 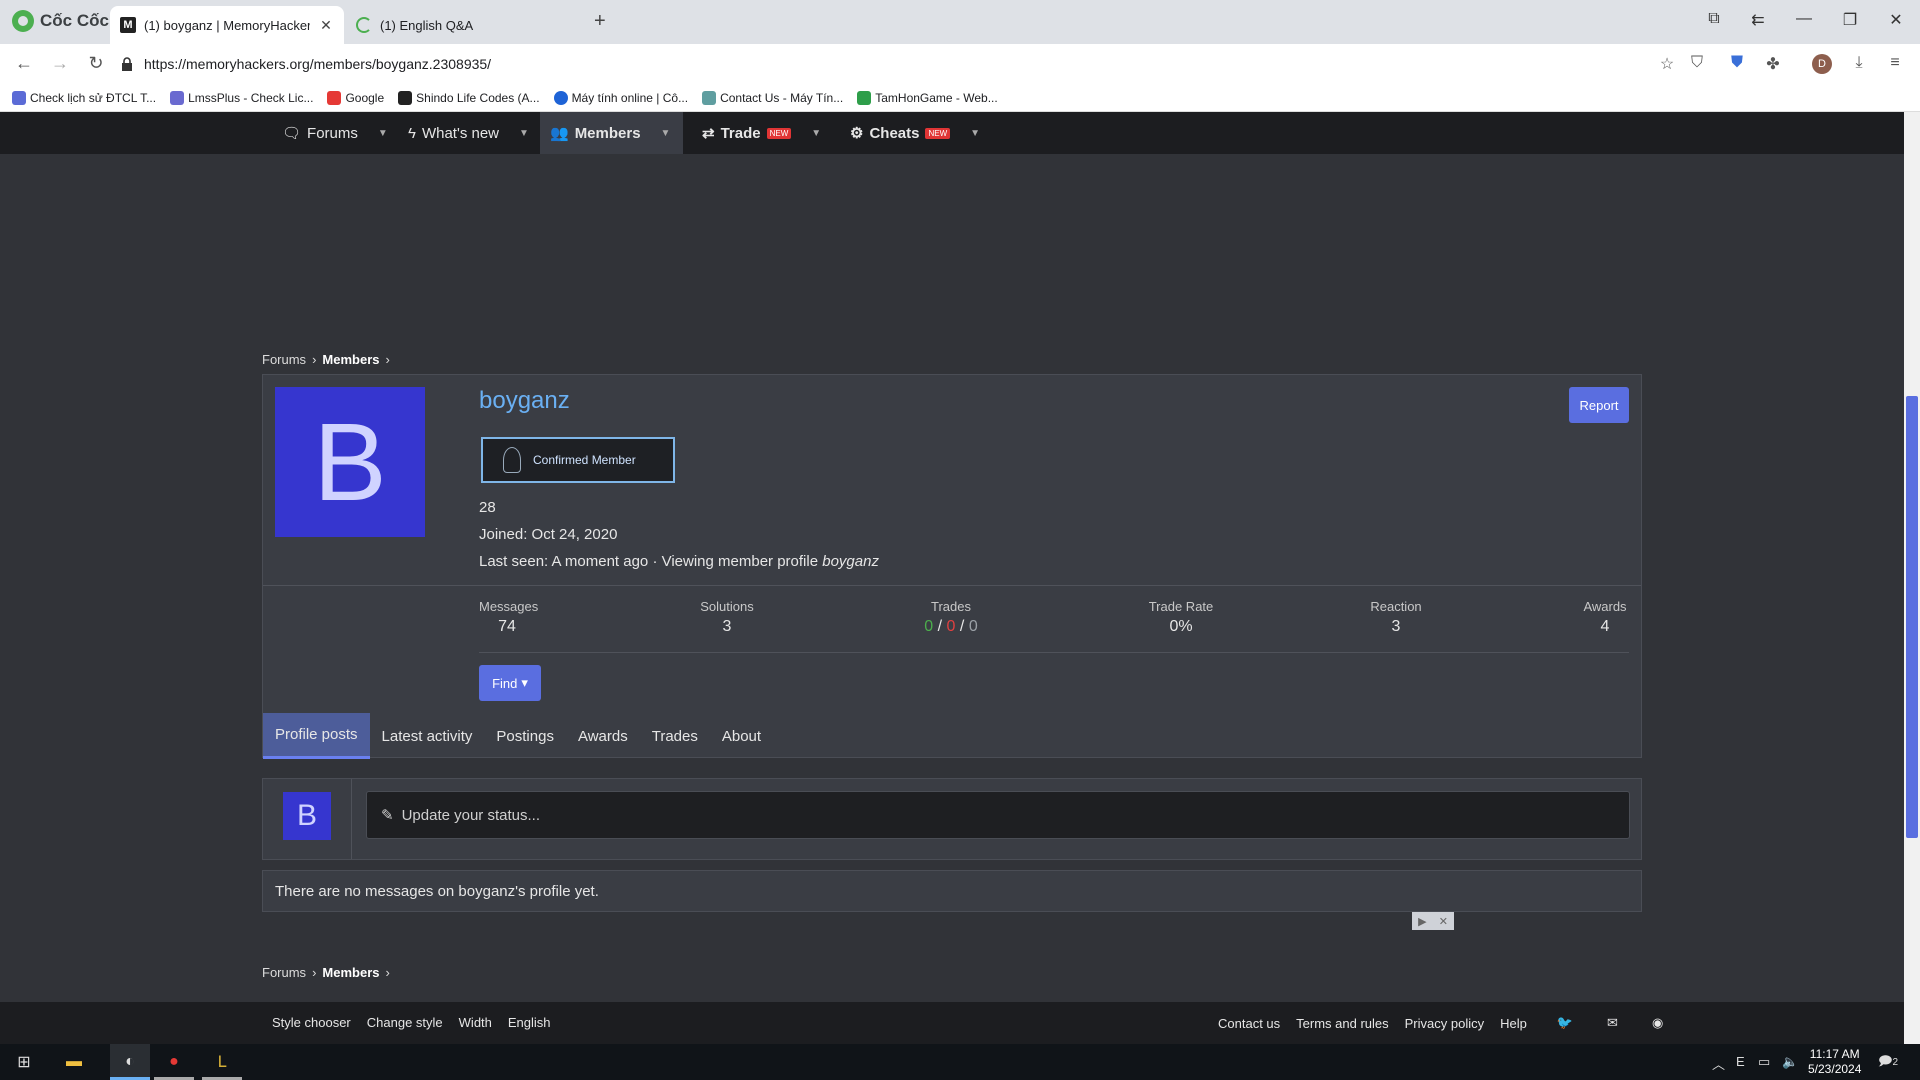 What do you see at coordinates (475, 1022) in the screenshot?
I see `footer-width: Width` at bounding box center [475, 1022].